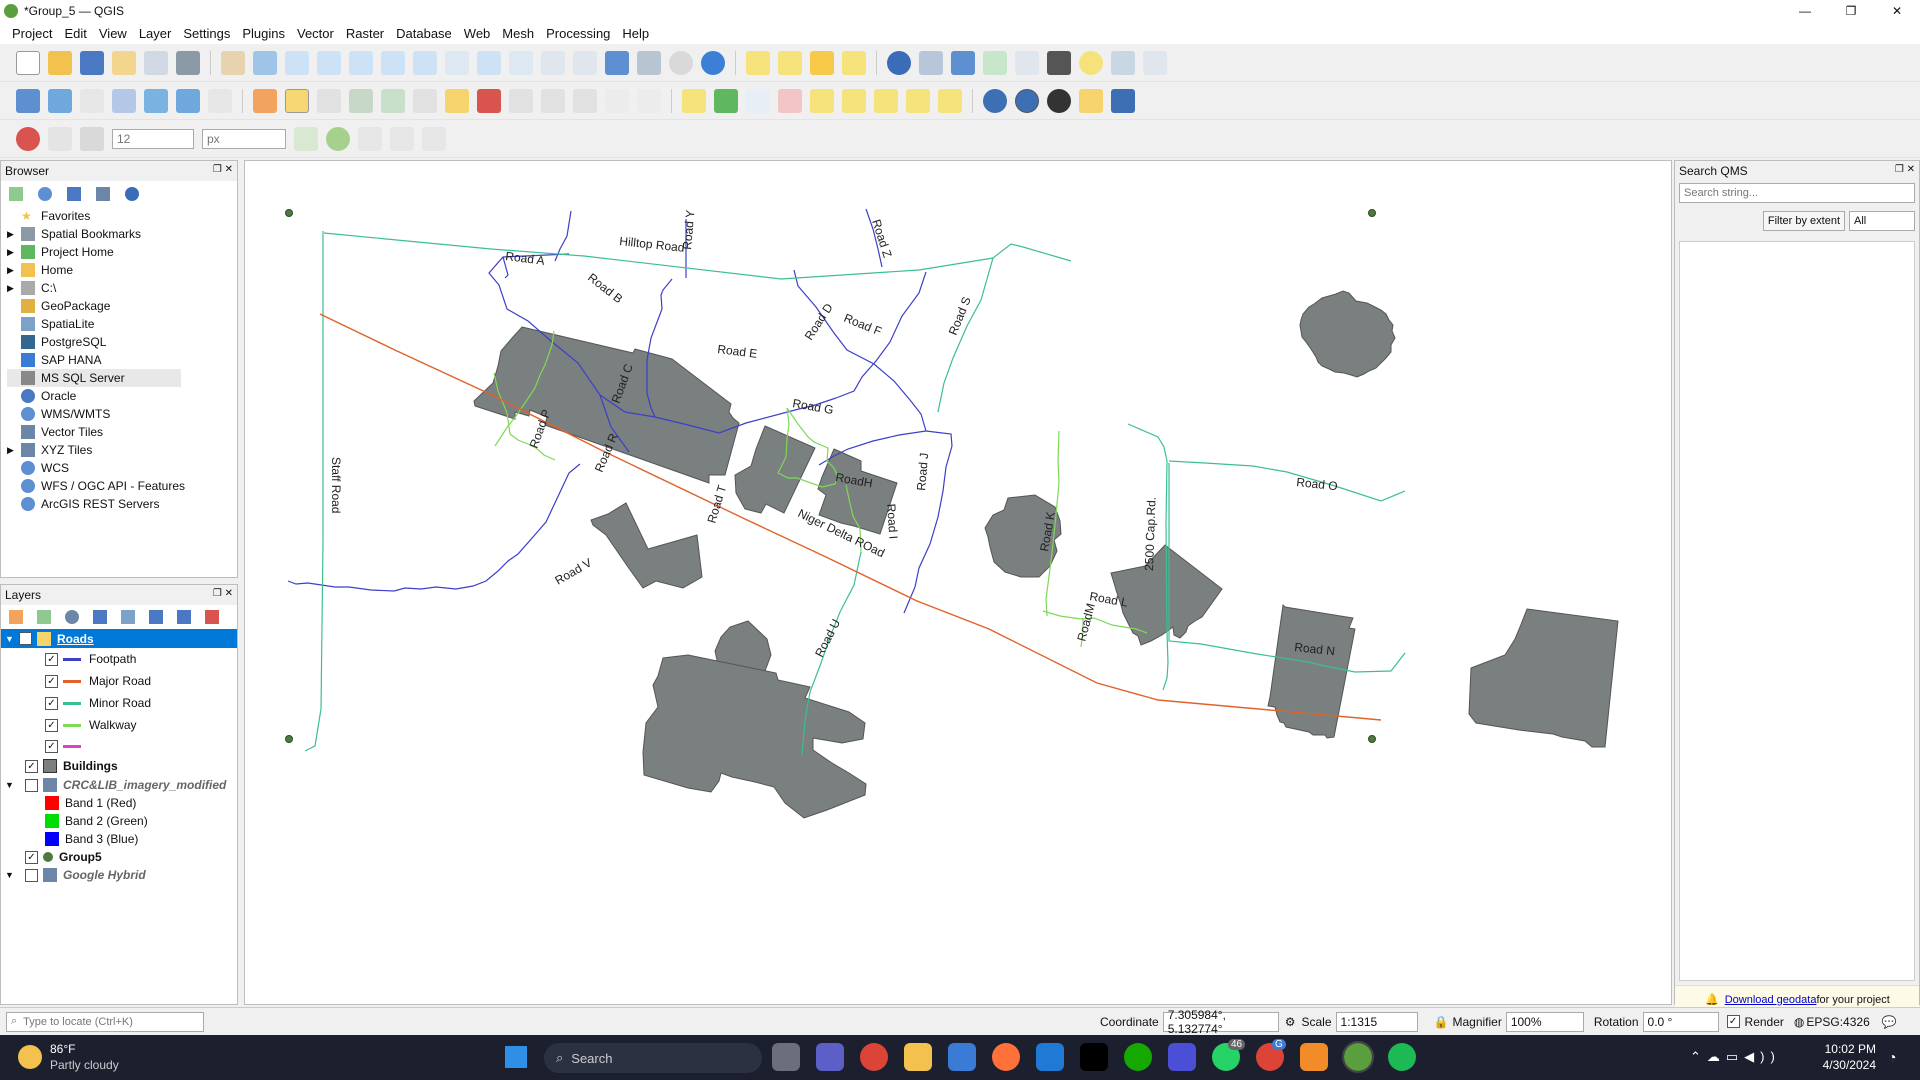  I want to click on zoom-full-icon, so click(361, 62).